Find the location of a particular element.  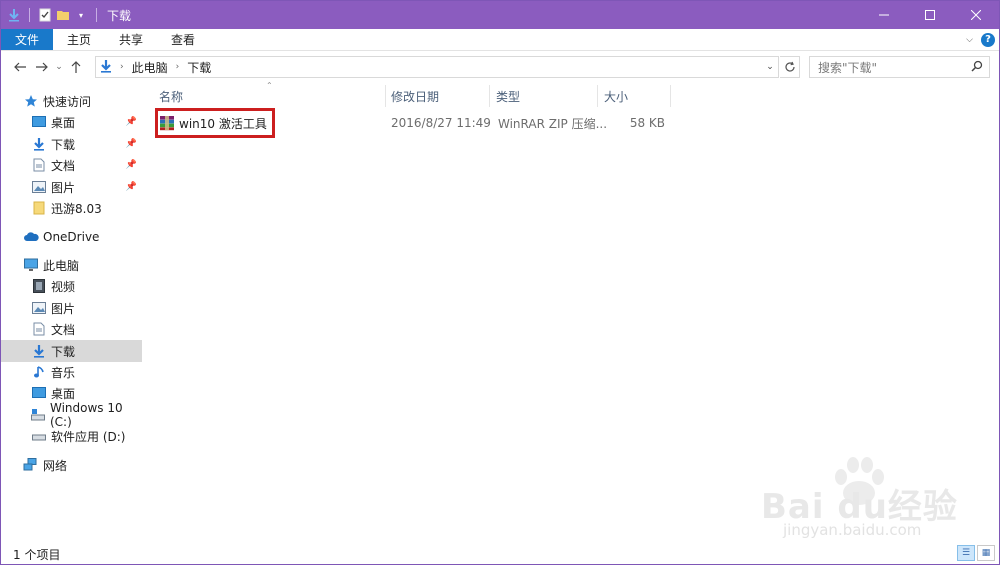

nav-onedrive: OneDrive is located at coordinates (71, 237).